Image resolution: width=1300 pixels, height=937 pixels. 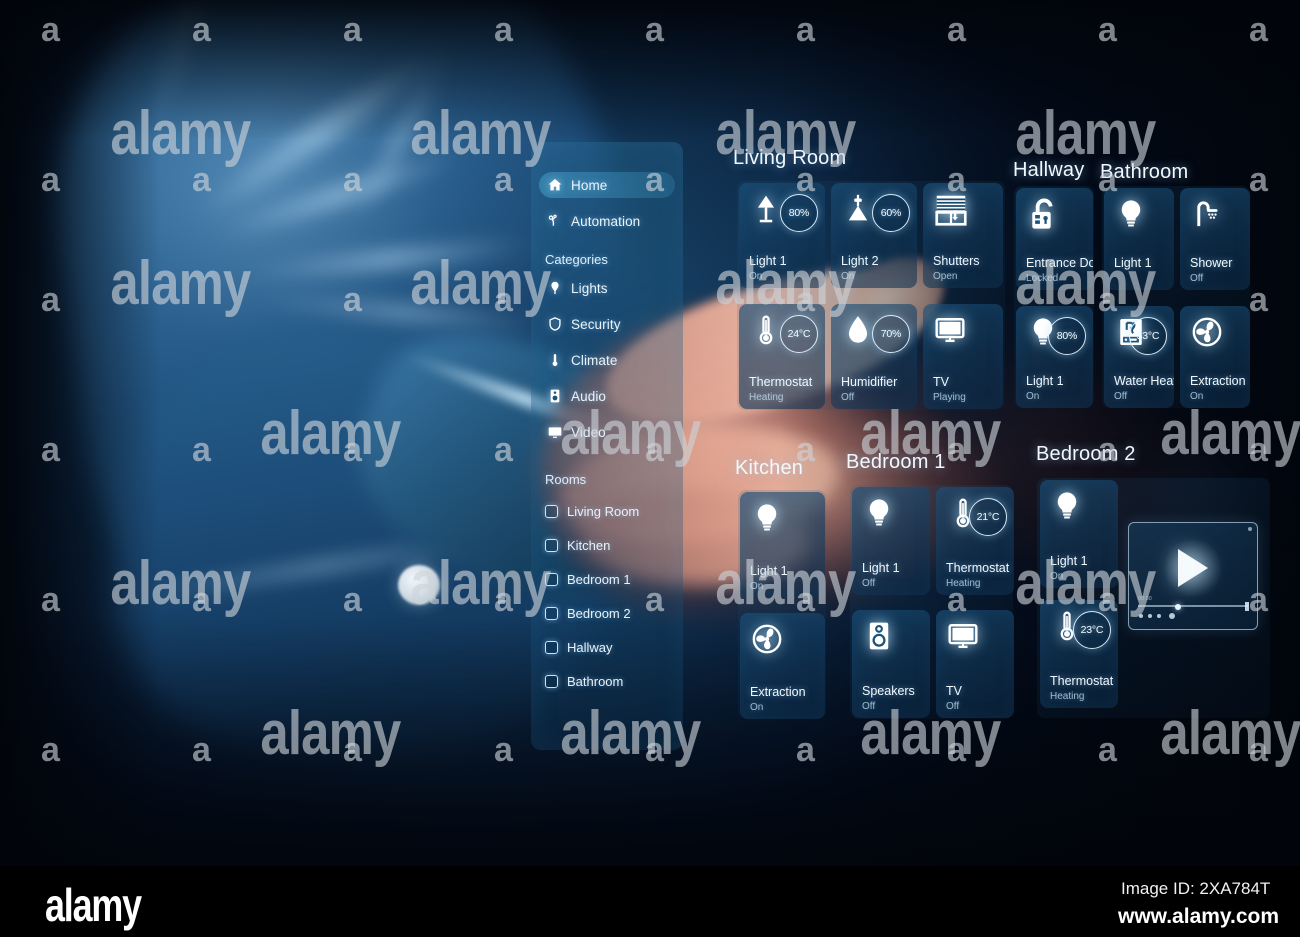 I want to click on sidebar-item-climate: Climate, so click(x=607, y=360).